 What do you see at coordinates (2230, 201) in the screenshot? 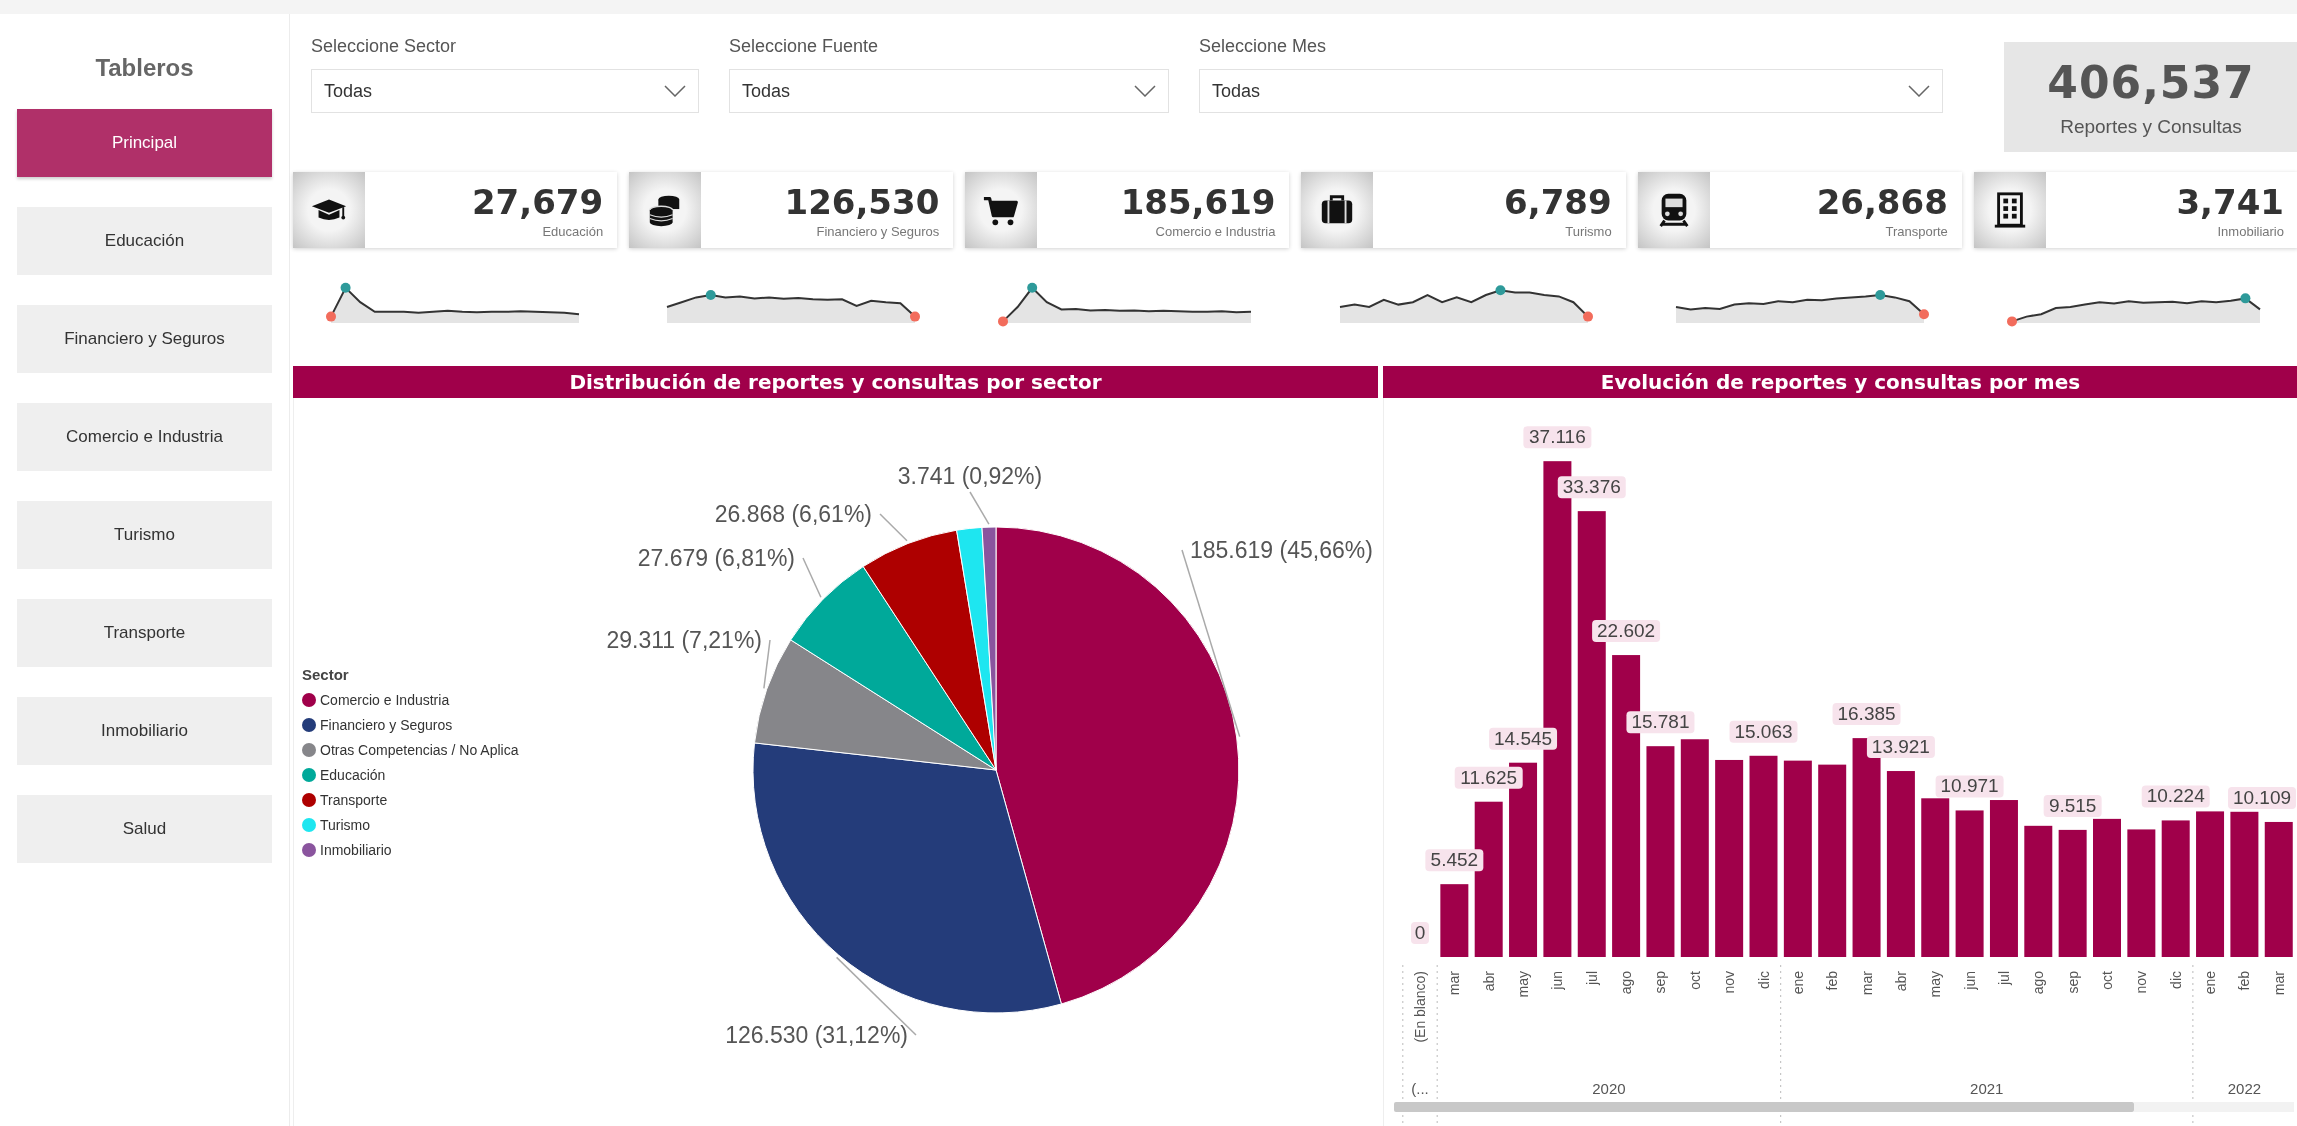
I see `kpi-value: 3,741` at bounding box center [2230, 201].